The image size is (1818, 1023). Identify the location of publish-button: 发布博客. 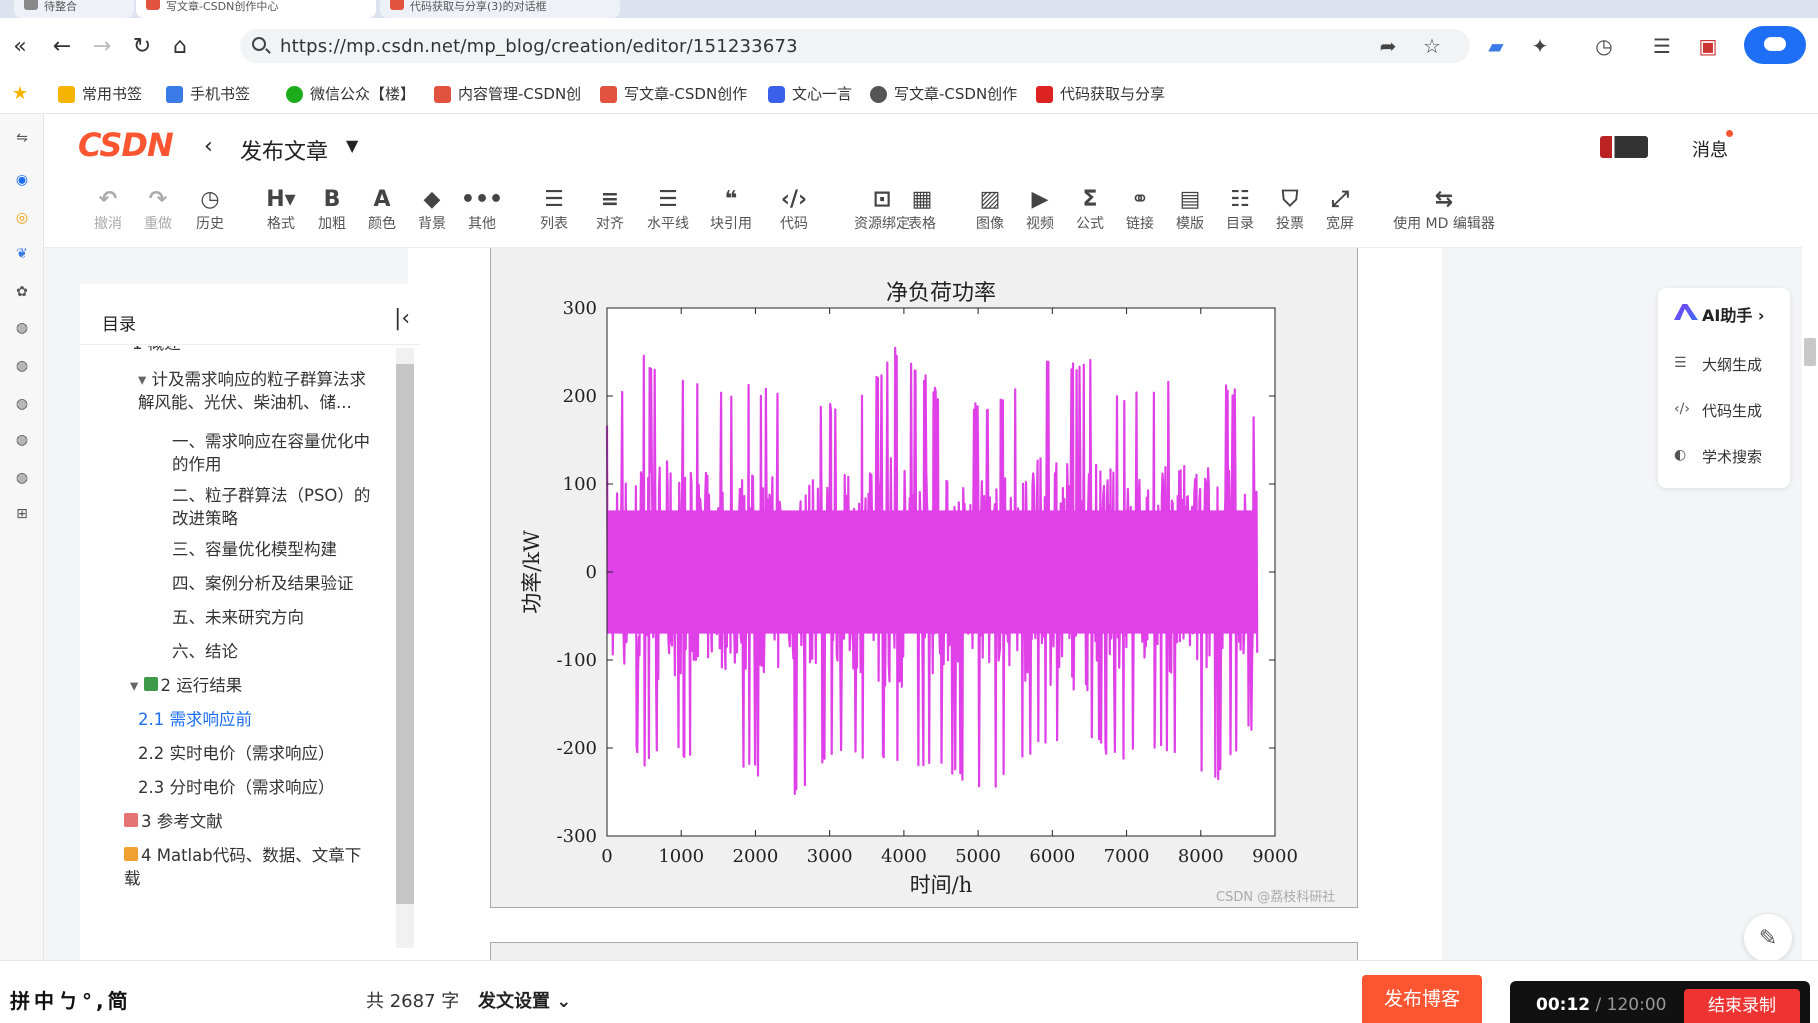
(1422, 999).